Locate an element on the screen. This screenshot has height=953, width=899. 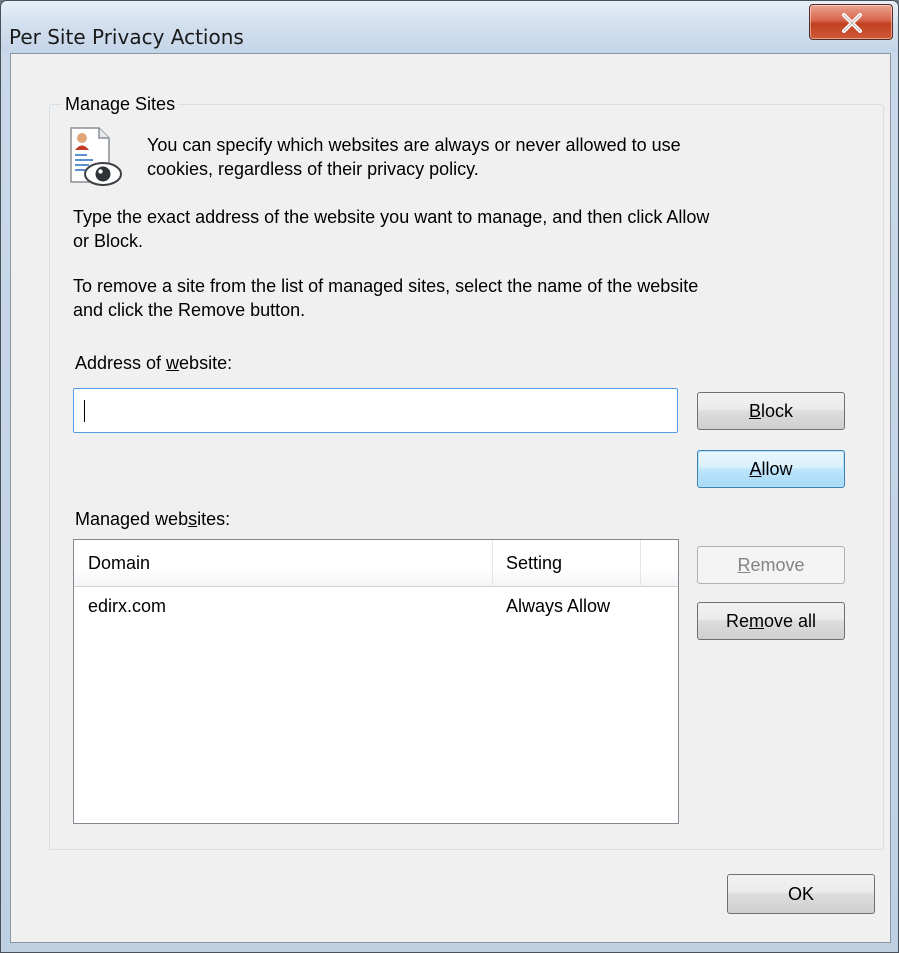
remove-button: Remove is located at coordinates (771, 565).